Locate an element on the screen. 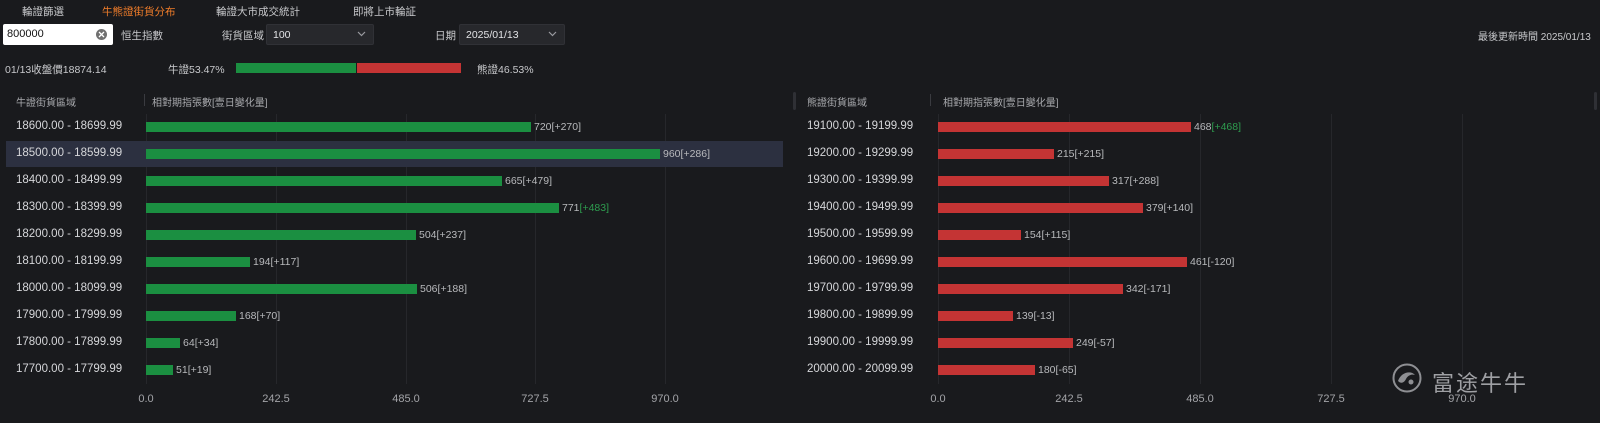 This screenshot has height=423, width=1600. table-row: 19300.00 - 19399.99 317[+288] is located at coordinates (1194, 181).